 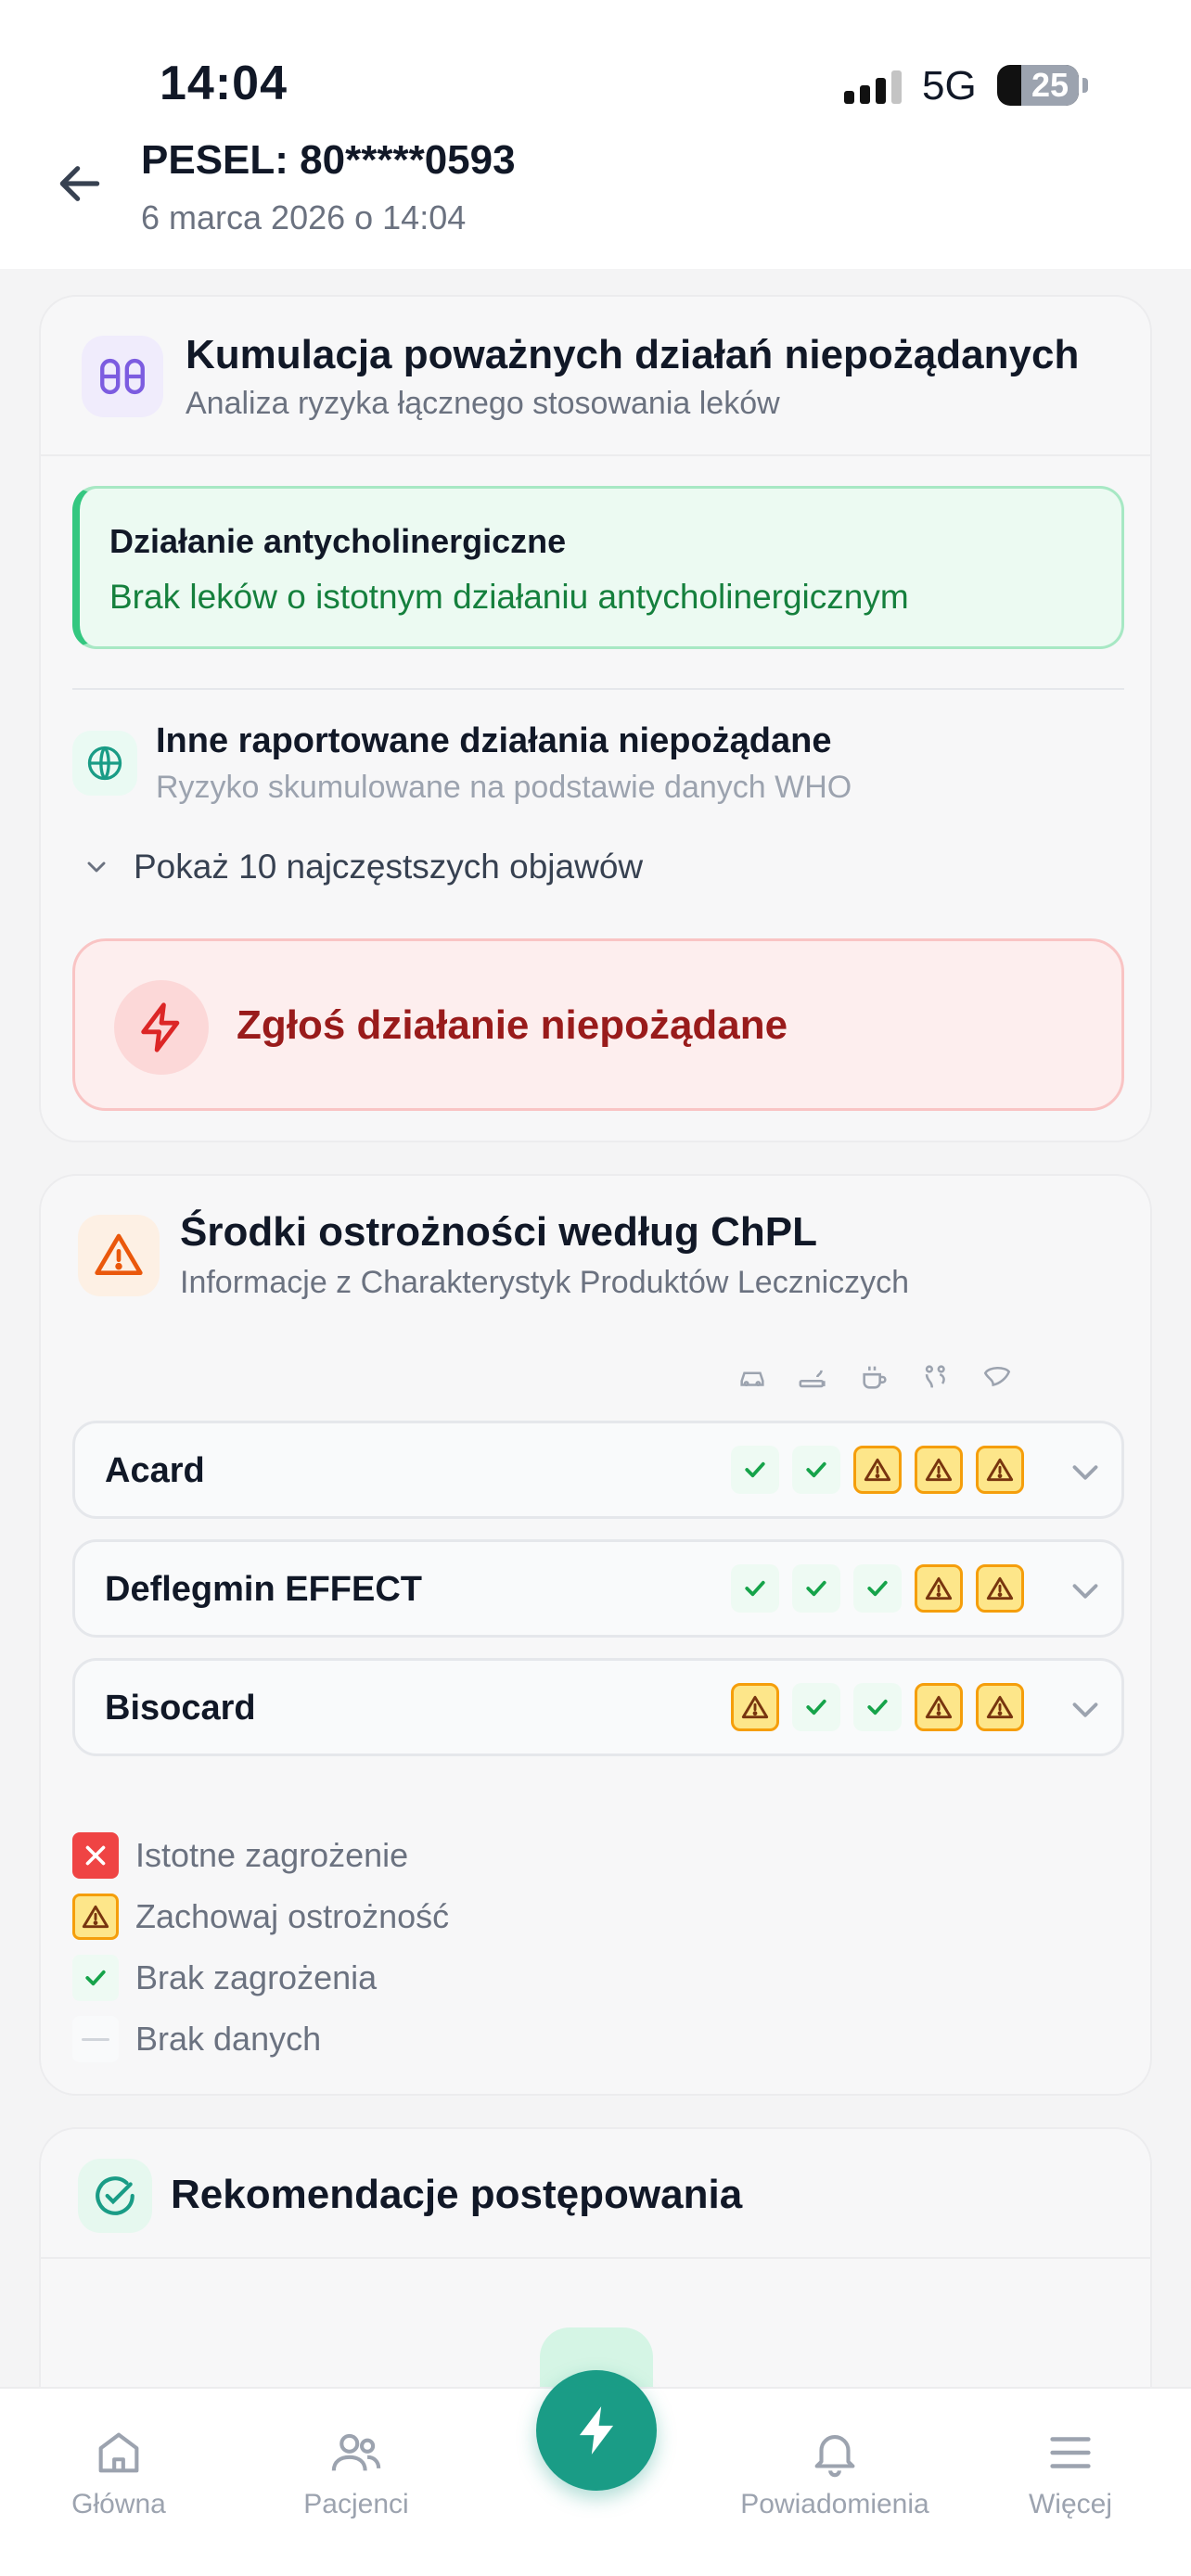 I want to click on nav-item-more: Więcej, so click(x=1070, y=2473).